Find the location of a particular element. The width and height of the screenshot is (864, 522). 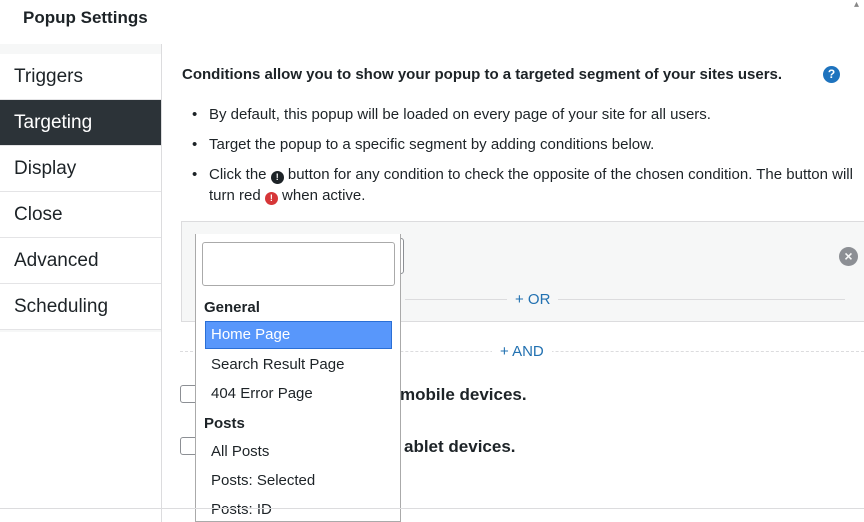

dropdown-search-input is located at coordinates (298, 264).